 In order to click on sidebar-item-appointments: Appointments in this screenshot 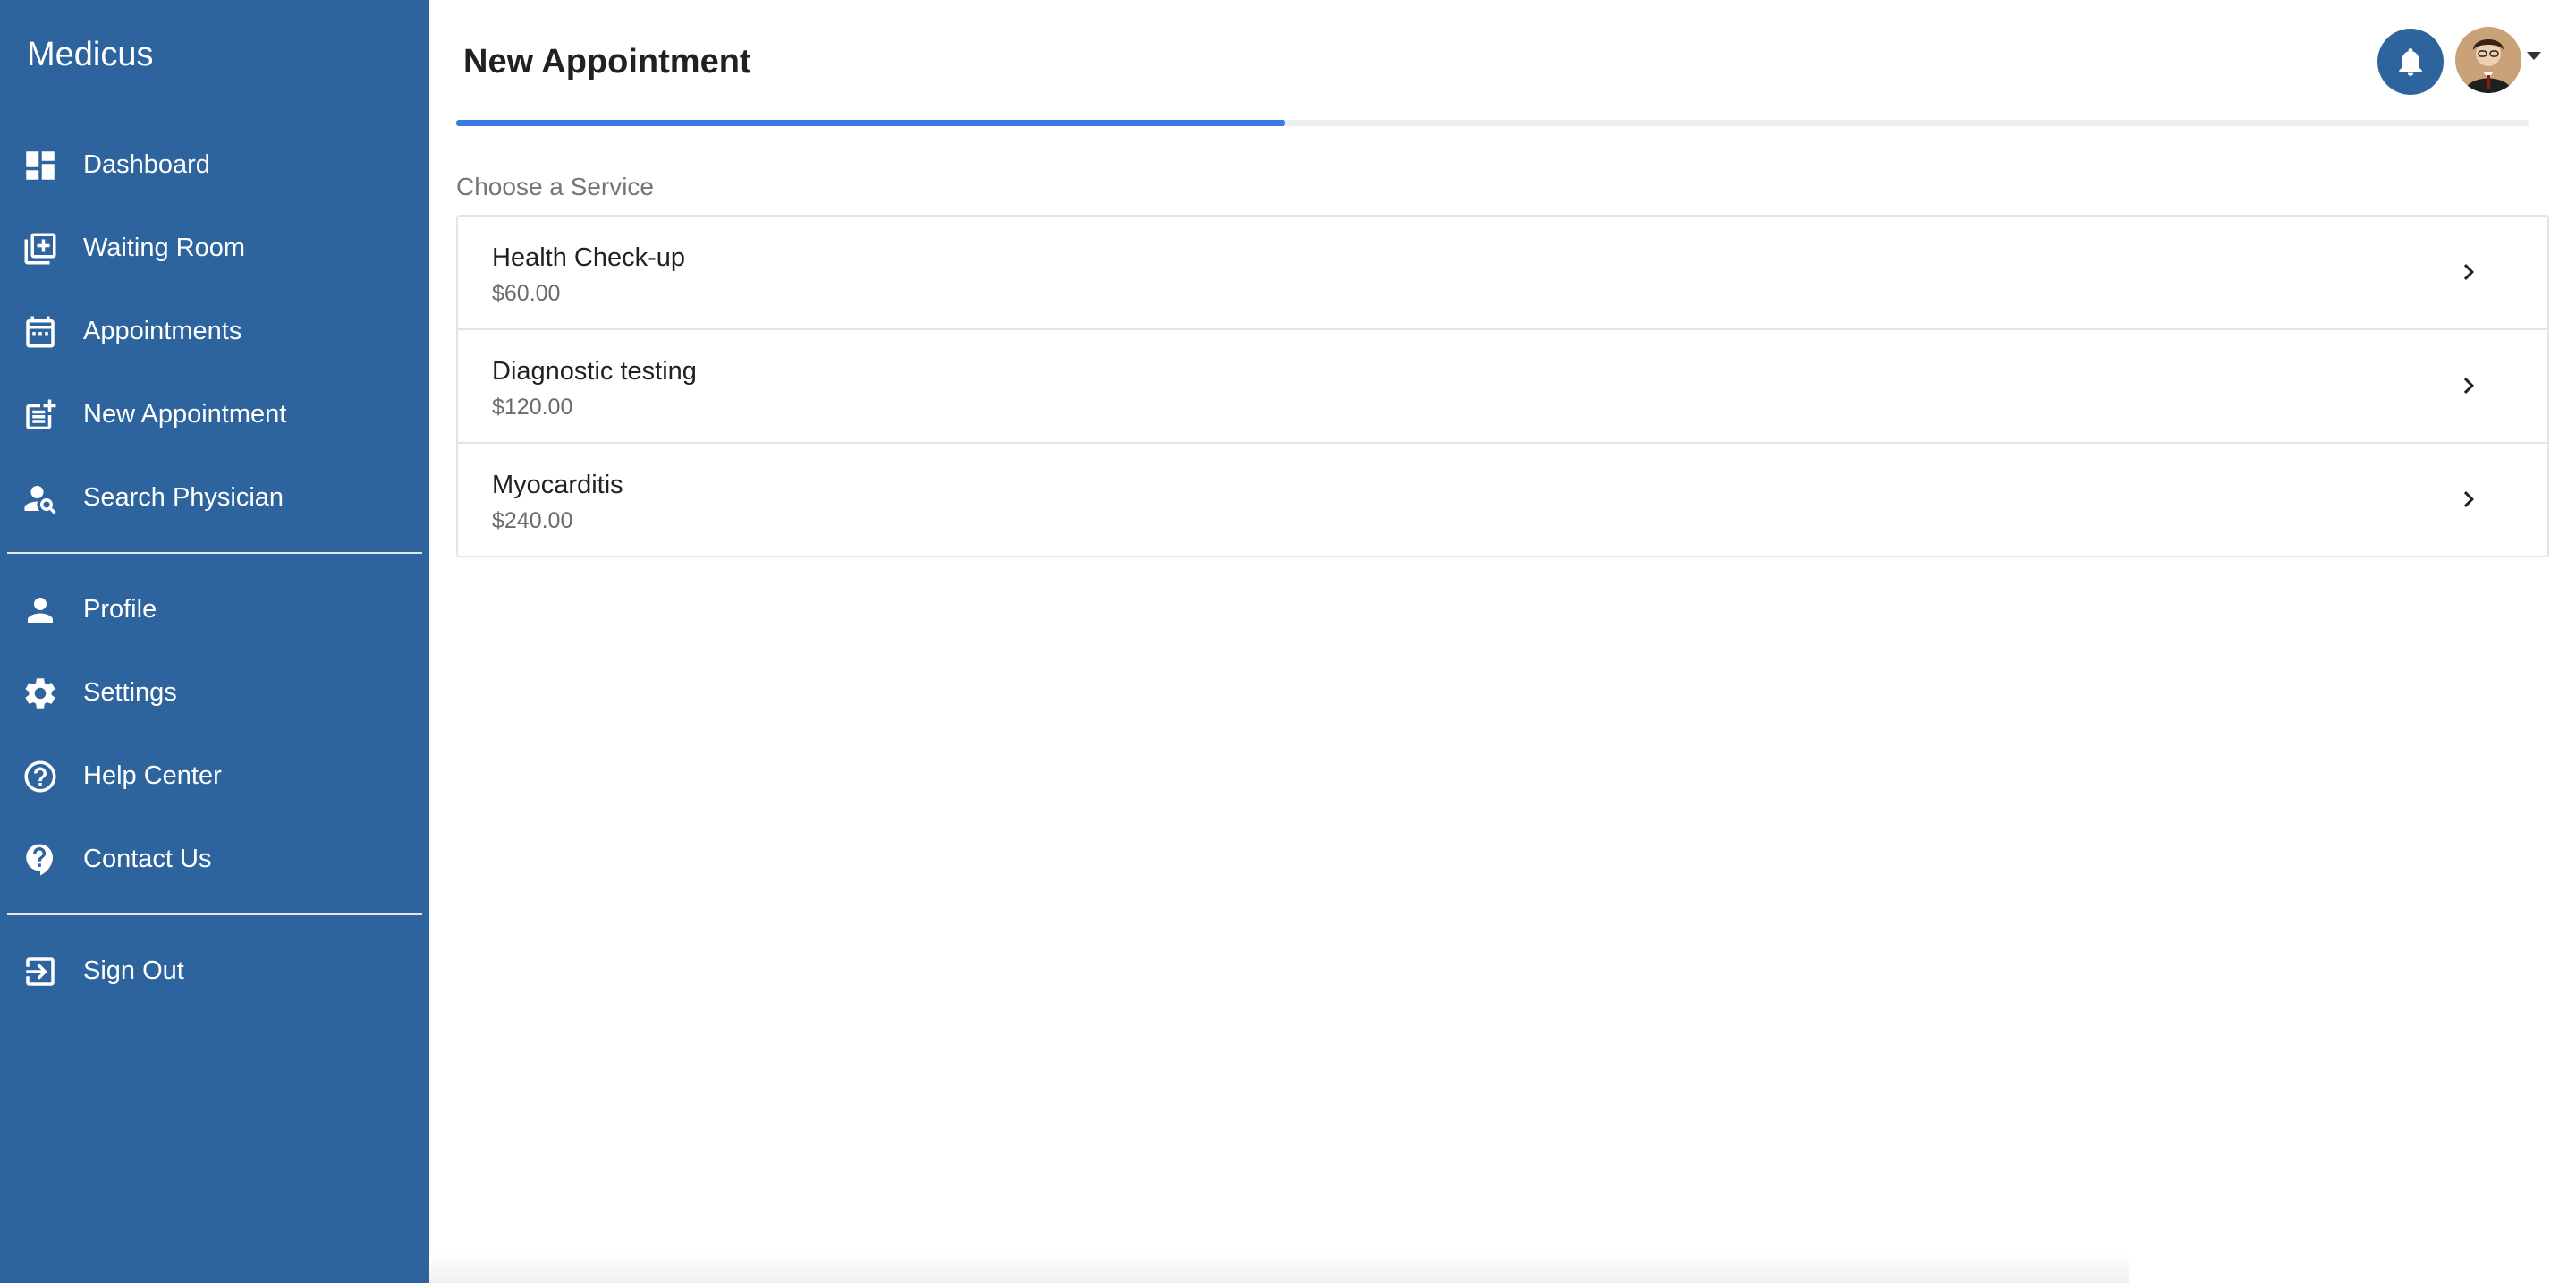, I will do `click(214, 331)`.